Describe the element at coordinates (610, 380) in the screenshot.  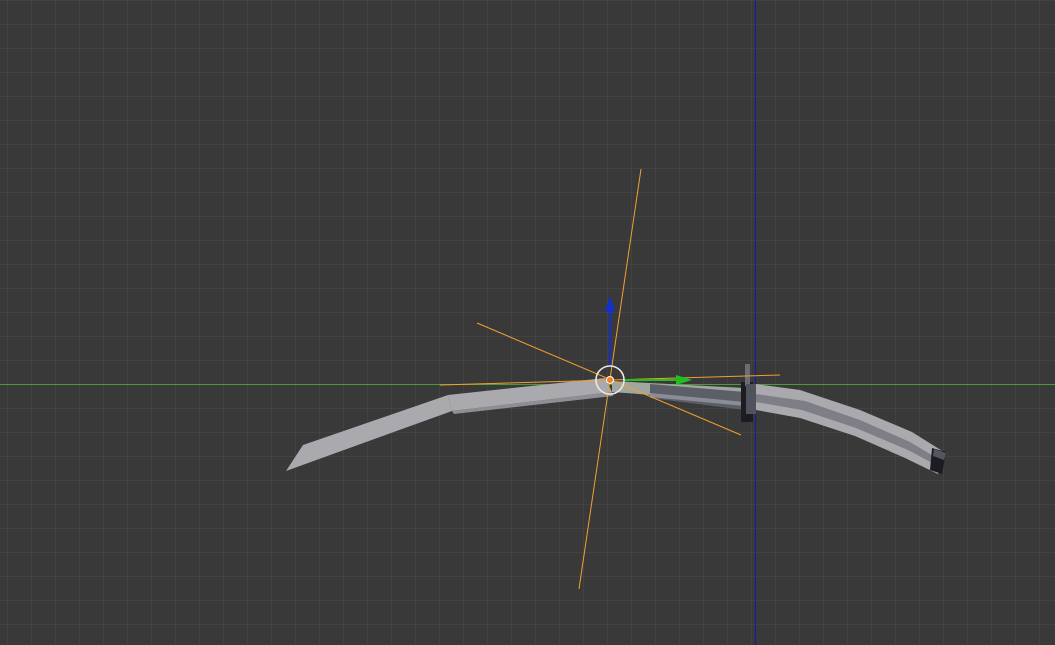
I see `object-origin-icon` at that location.